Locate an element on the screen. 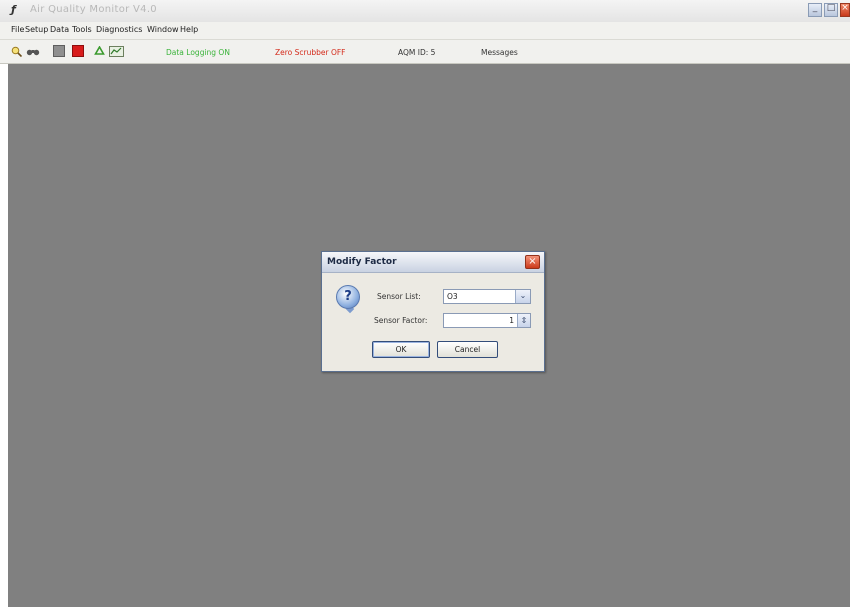 The image size is (850, 607). menu-help: Help is located at coordinates (189, 29).